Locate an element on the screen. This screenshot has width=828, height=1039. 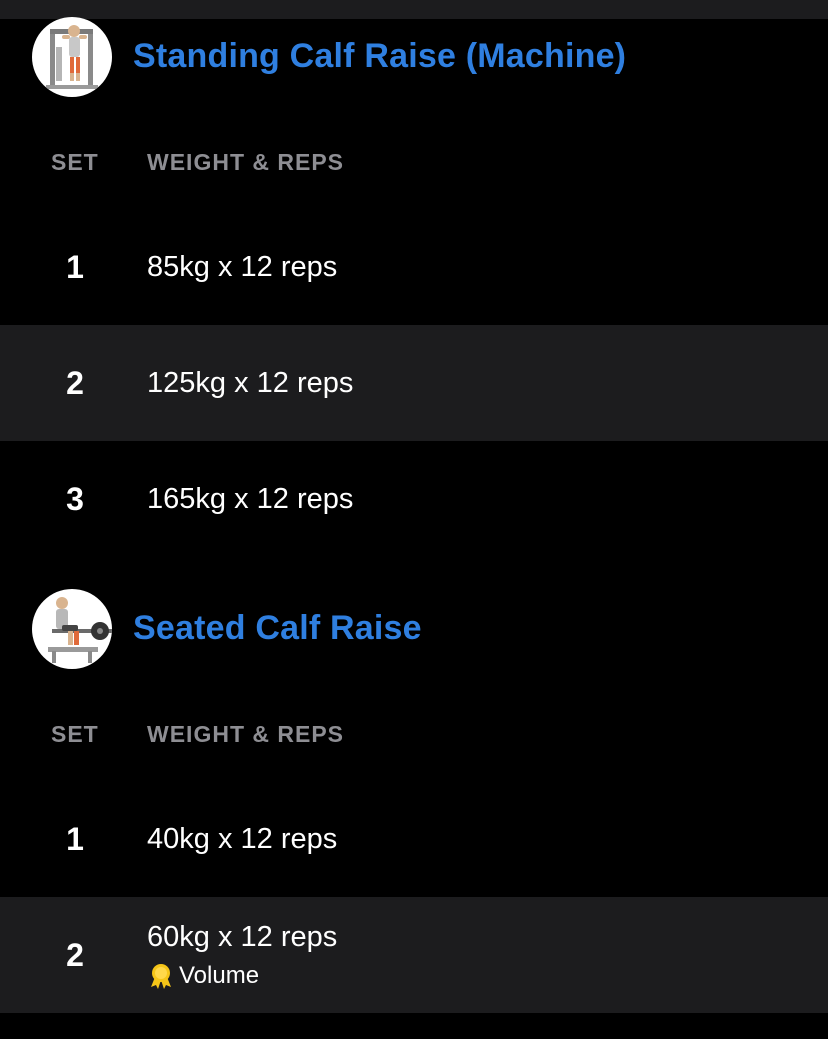
standing-calf-machine-illustration is located at coordinates (72, 57).